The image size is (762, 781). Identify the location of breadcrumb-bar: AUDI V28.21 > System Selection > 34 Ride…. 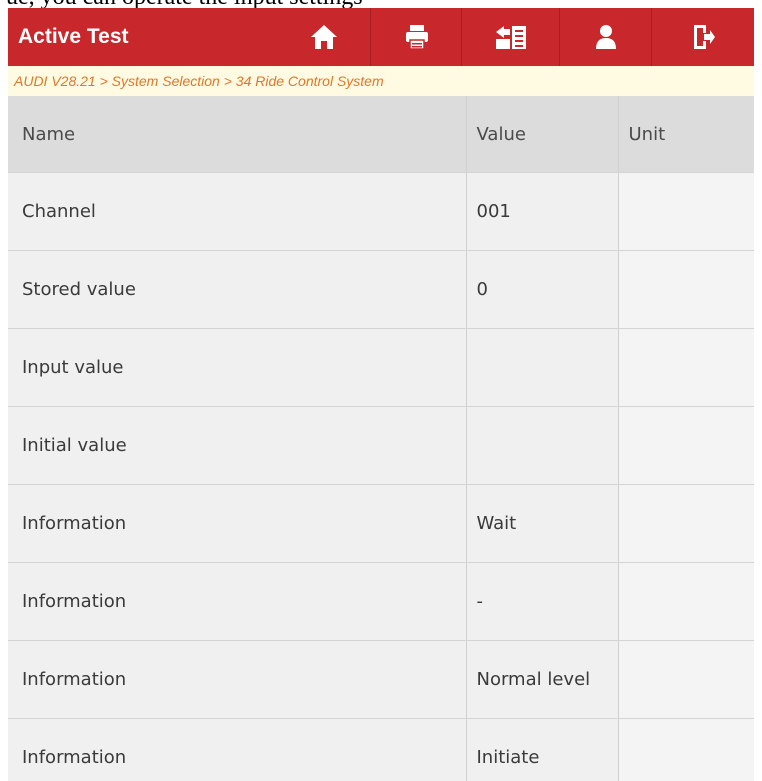
(381, 81).